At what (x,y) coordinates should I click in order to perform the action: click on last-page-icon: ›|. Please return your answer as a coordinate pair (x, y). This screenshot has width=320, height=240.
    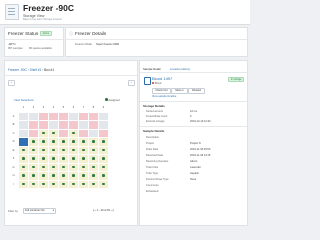
    Looking at the image, I should click on (113, 210).